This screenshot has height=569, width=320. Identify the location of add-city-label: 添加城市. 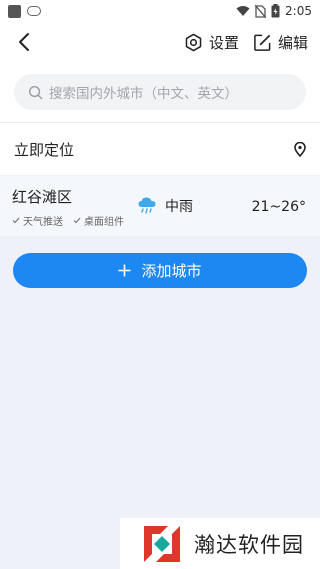
(171, 271).